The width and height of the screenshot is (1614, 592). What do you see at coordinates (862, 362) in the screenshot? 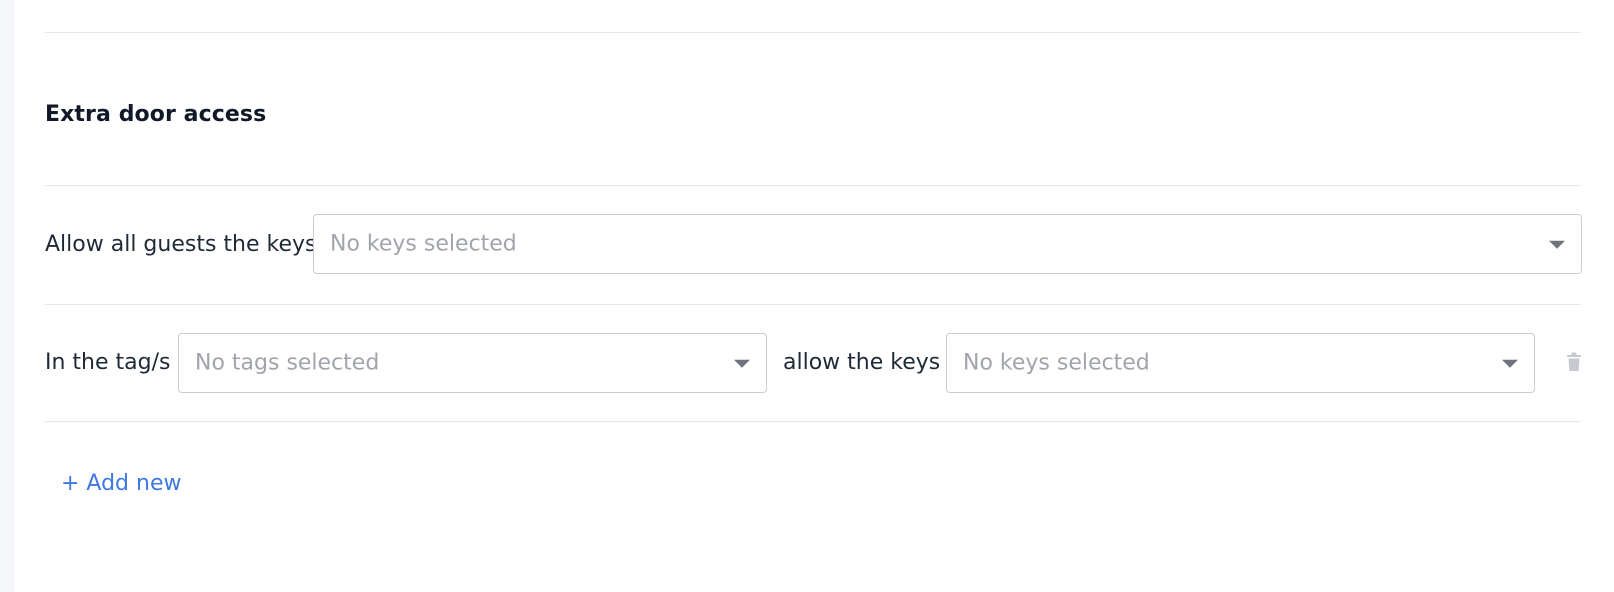
I see `tag-rule-middle-label: allow the keys` at bounding box center [862, 362].